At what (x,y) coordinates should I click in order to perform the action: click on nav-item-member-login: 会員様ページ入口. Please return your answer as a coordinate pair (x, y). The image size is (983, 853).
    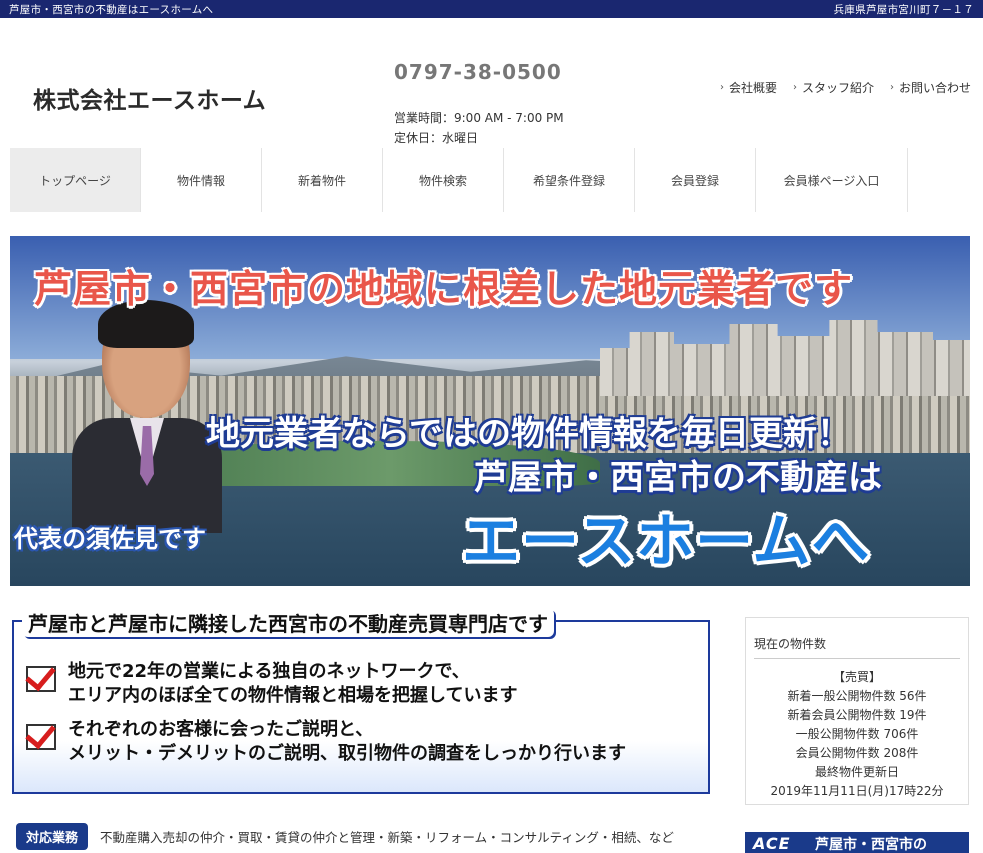
    Looking at the image, I should click on (832, 180).